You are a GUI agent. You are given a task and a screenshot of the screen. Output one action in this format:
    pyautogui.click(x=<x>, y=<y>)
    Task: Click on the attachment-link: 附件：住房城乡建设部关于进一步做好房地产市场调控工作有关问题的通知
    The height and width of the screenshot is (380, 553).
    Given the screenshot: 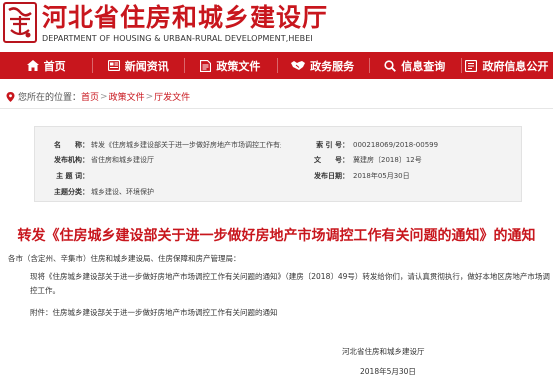 What is the action you would take?
    pyautogui.click(x=154, y=312)
    